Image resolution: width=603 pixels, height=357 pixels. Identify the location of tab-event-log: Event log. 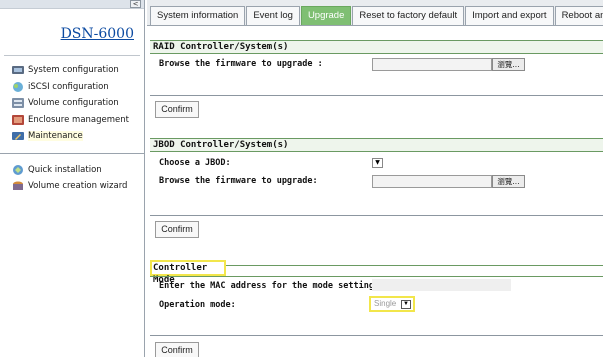
(273, 15).